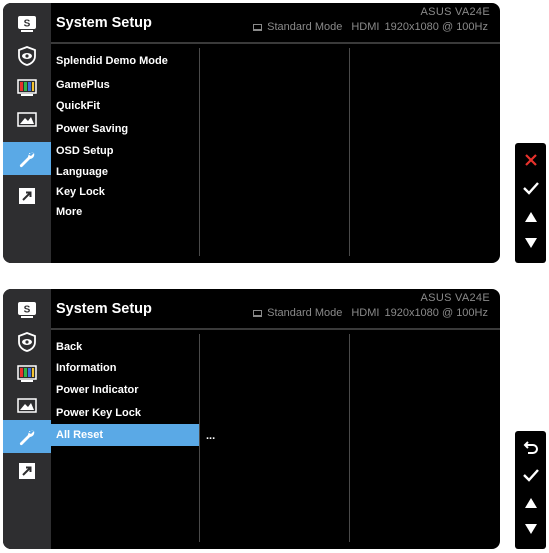 The image size is (549, 553). Describe the element at coordinates (125, 212) in the screenshot. I see `menu-item-more: More` at that location.